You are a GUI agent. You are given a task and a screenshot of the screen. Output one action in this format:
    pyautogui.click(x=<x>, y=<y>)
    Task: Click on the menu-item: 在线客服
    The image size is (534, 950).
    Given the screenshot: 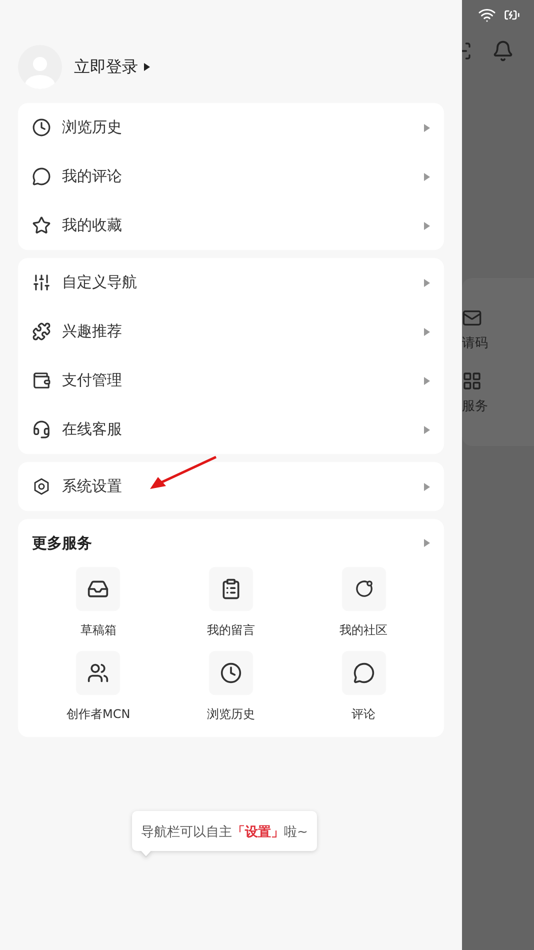 What is the action you would take?
    pyautogui.click(x=231, y=429)
    